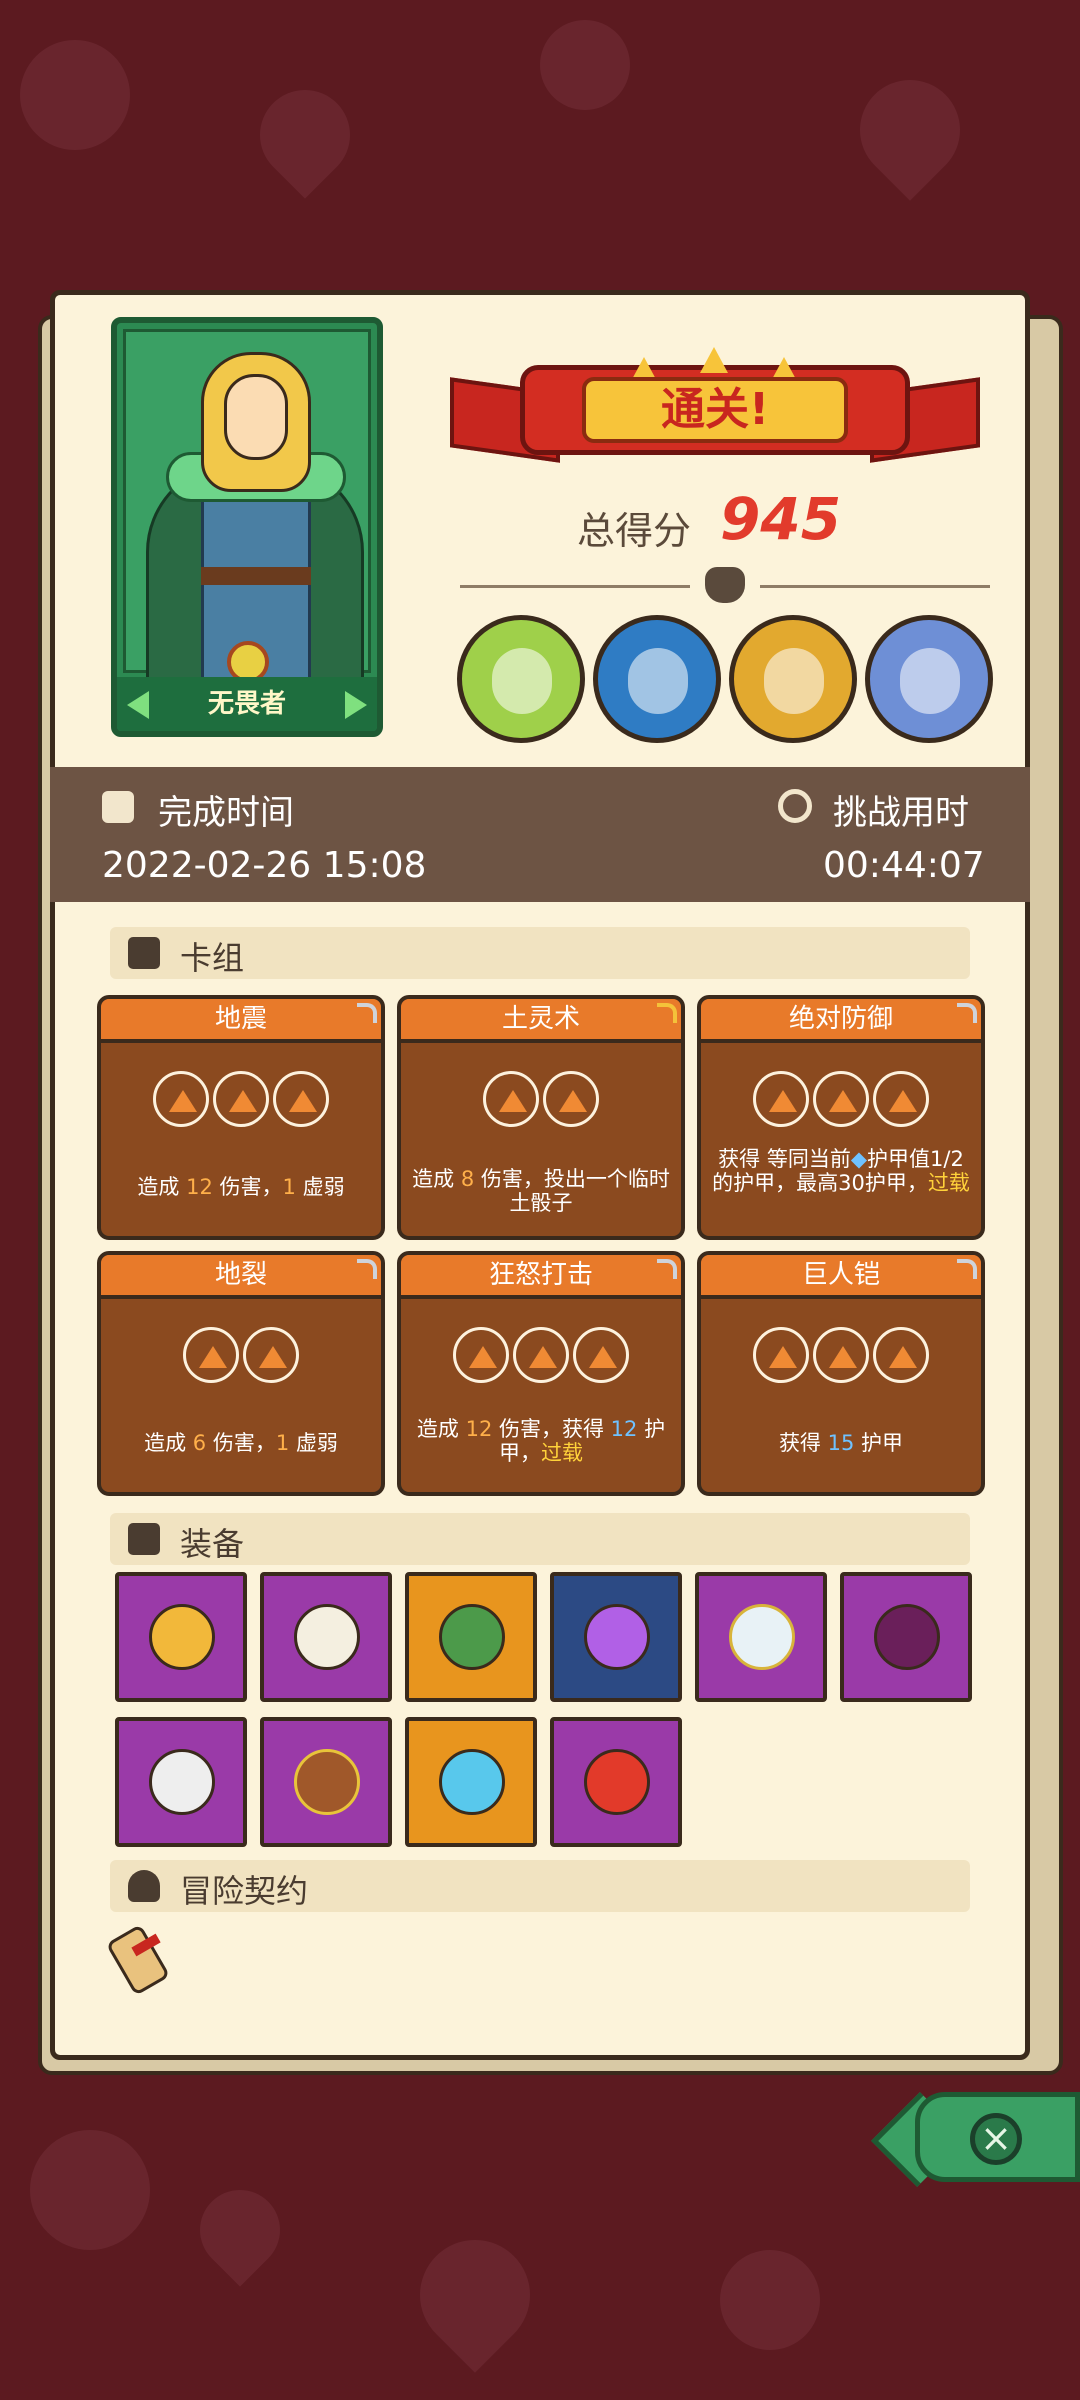 The height and width of the screenshot is (2400, 1080). What do you see at coordinates (244, 1891) in the screenshot?
I see `contract-title: 冒险契约` at bounding box center [244, 1891].